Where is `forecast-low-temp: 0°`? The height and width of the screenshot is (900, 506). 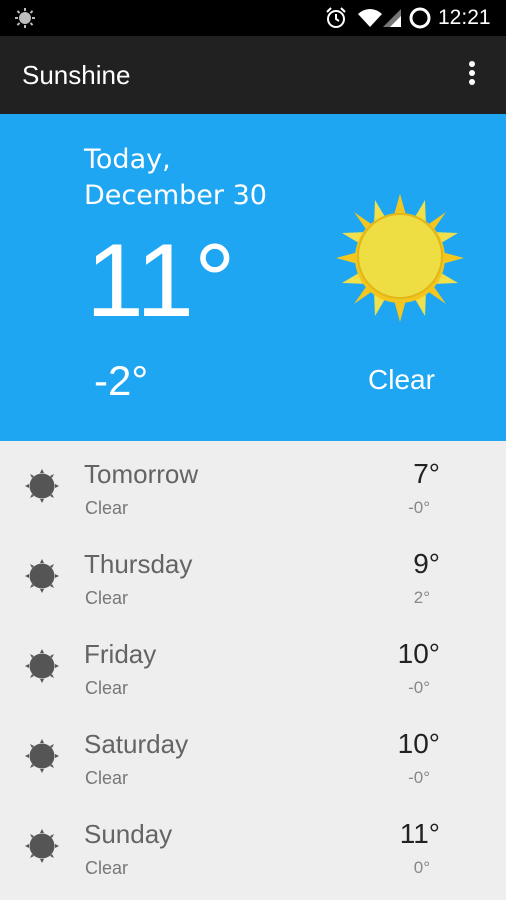
forecast-low-temp: 0° is located at coordinates (421, 867).